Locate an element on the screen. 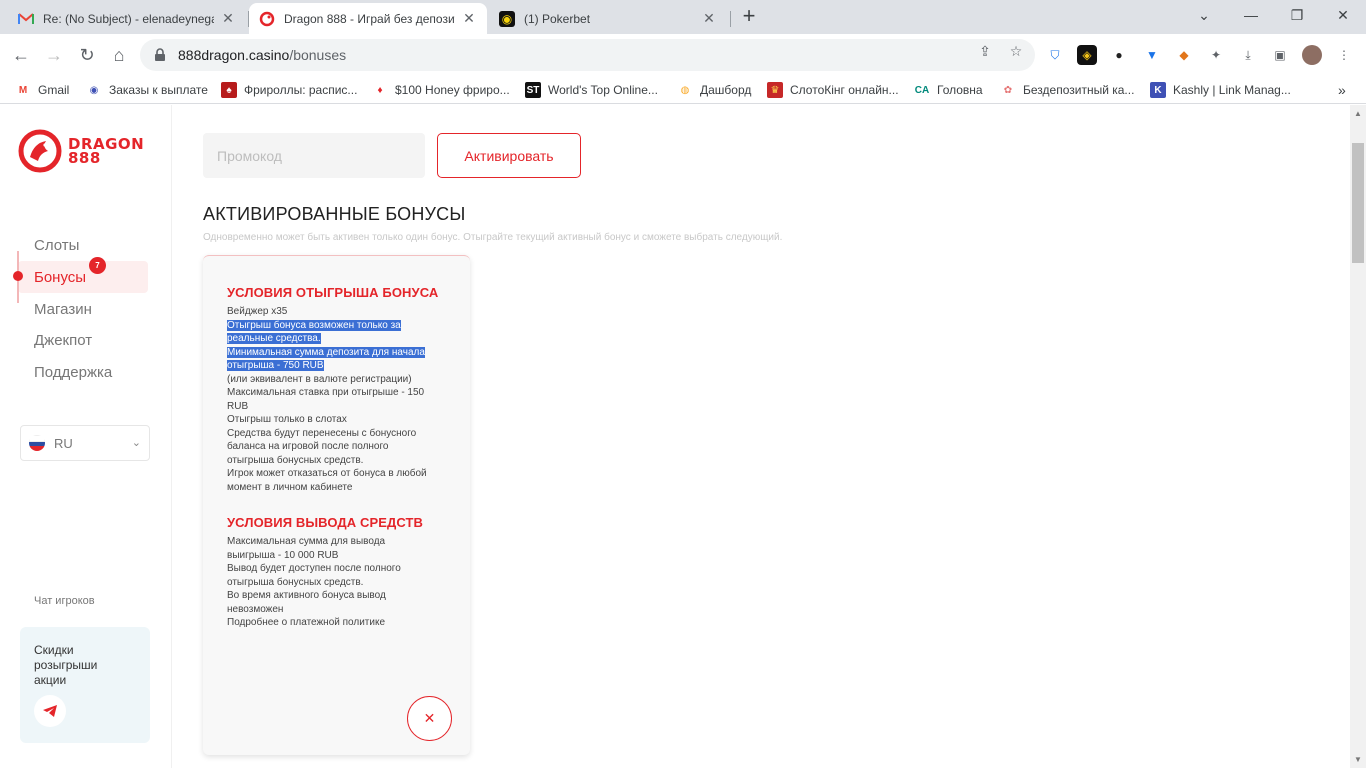 This screenshot has height=768, width=1366. bomb-extension-icon: ● is located at coordinates (1119, 55).